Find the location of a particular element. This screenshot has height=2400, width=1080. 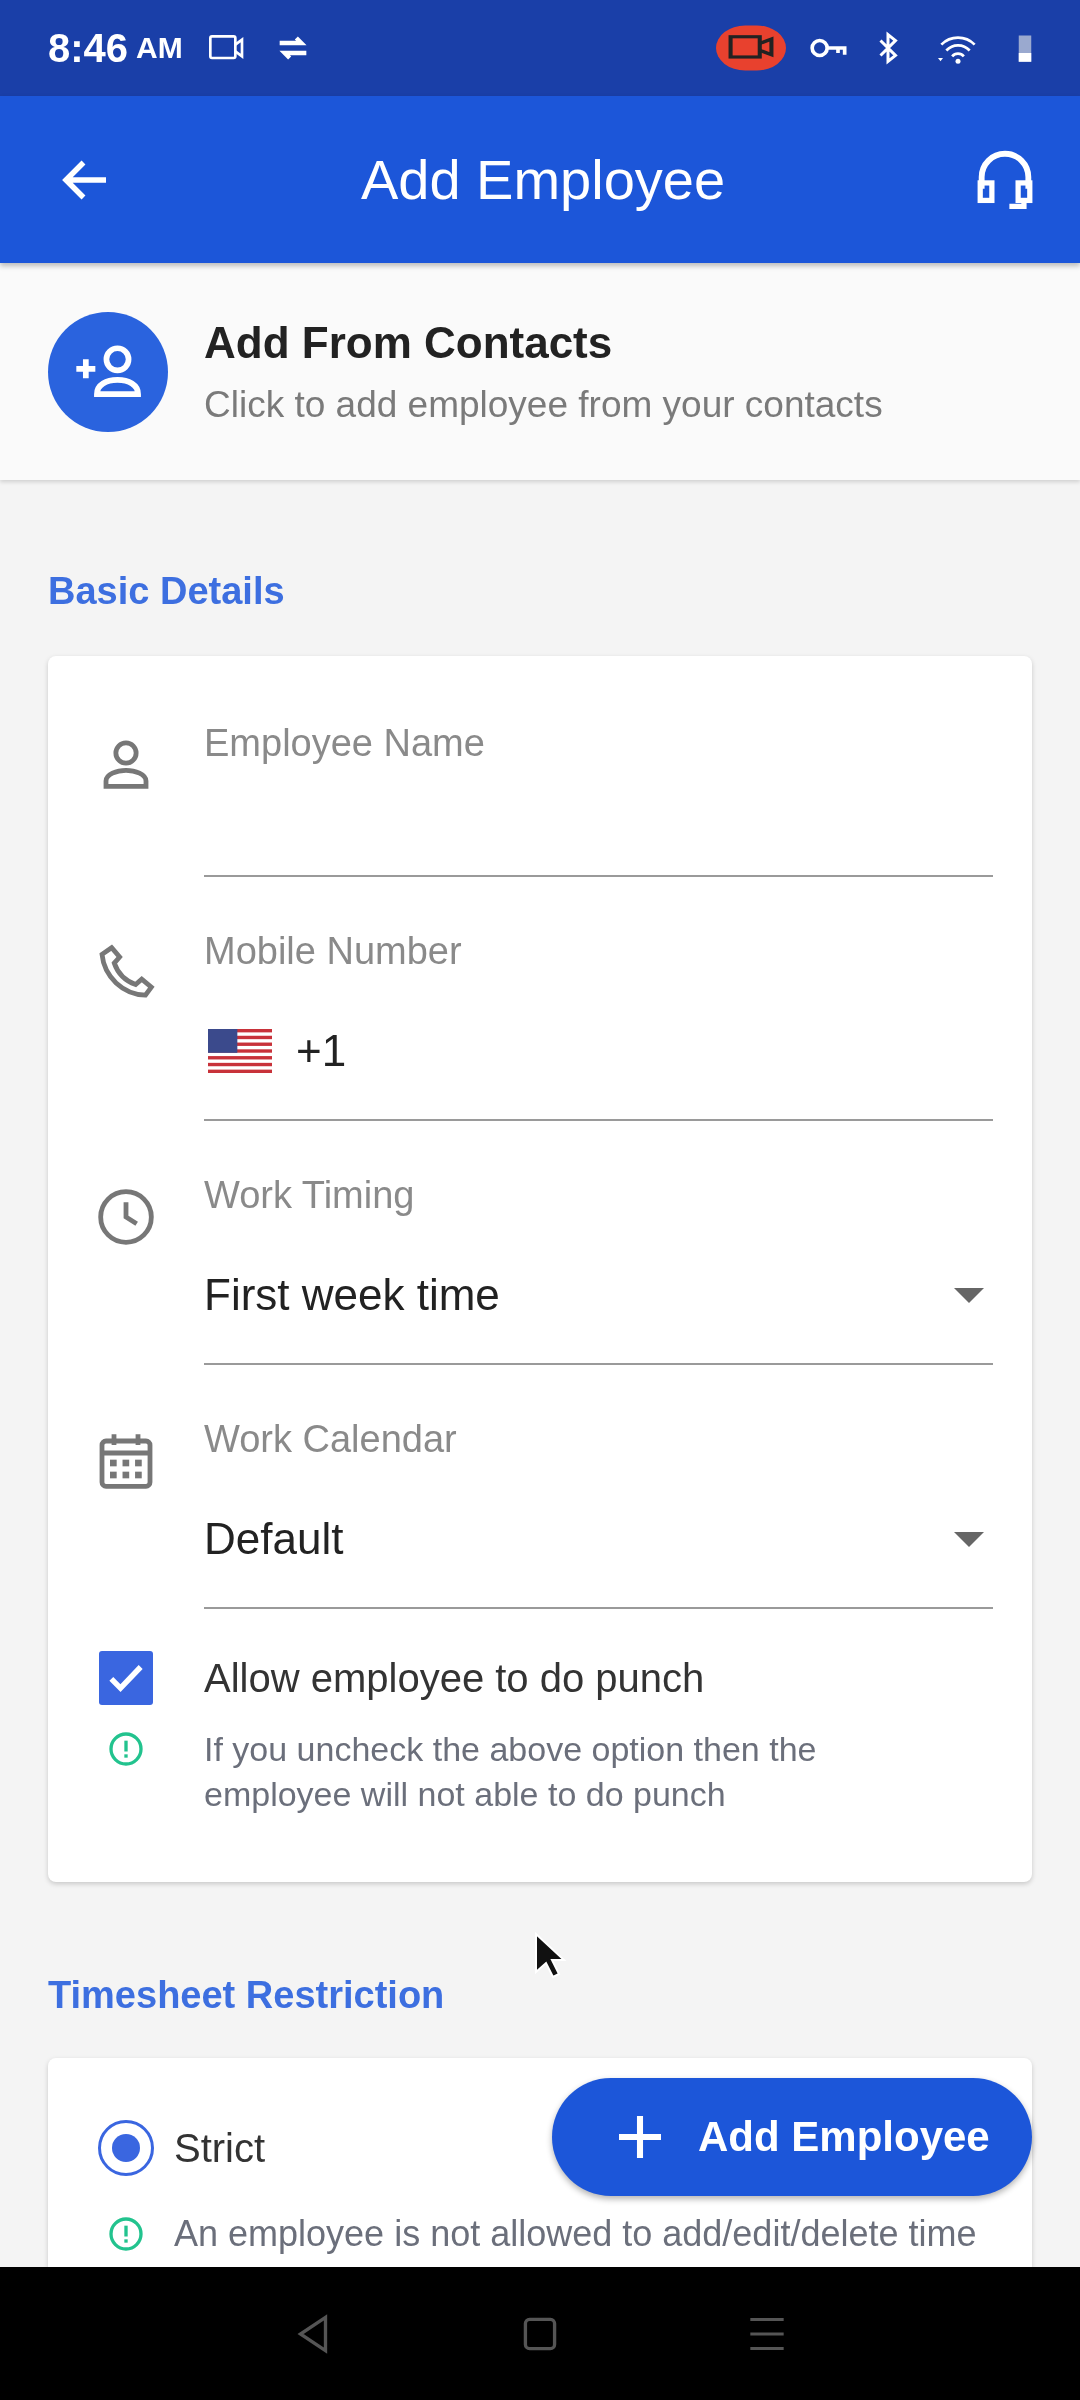

clock-meridiem: AM is located at coordinates (159, 48).